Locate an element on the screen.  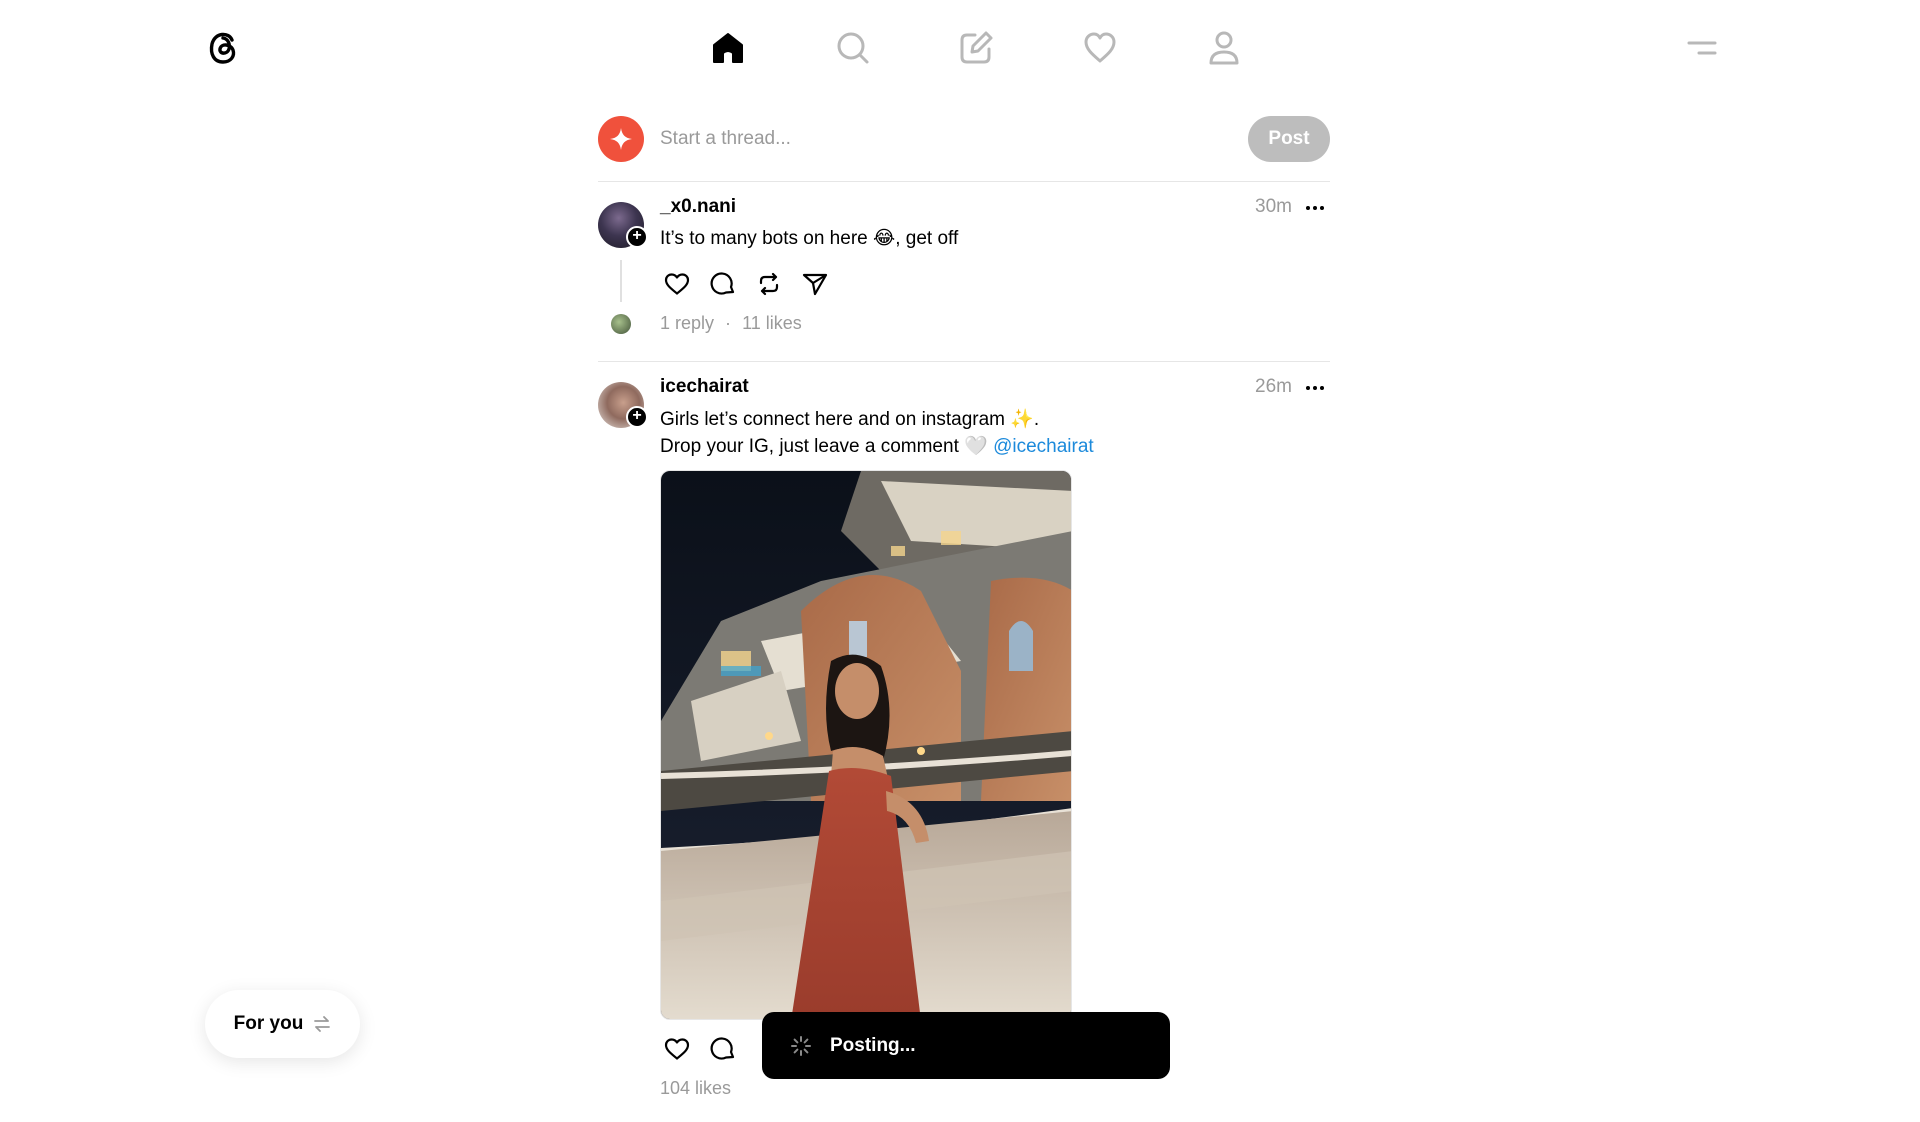
nav-activity is located at coordinates (1100, 48).